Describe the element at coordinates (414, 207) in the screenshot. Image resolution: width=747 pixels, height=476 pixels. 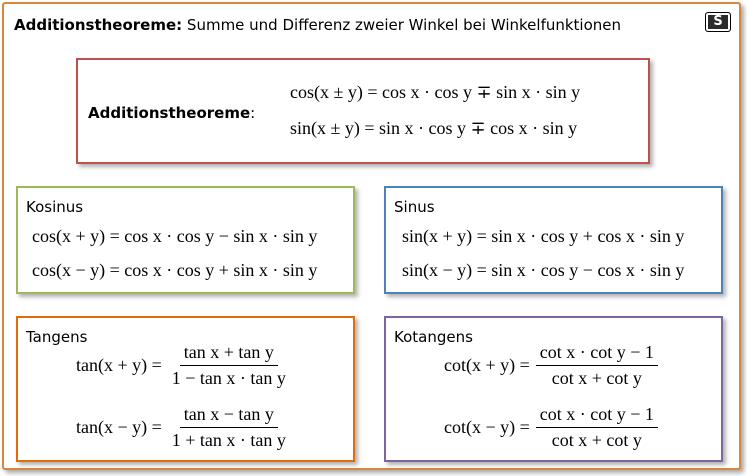
I see `sinus-title: Sinus` at that location.